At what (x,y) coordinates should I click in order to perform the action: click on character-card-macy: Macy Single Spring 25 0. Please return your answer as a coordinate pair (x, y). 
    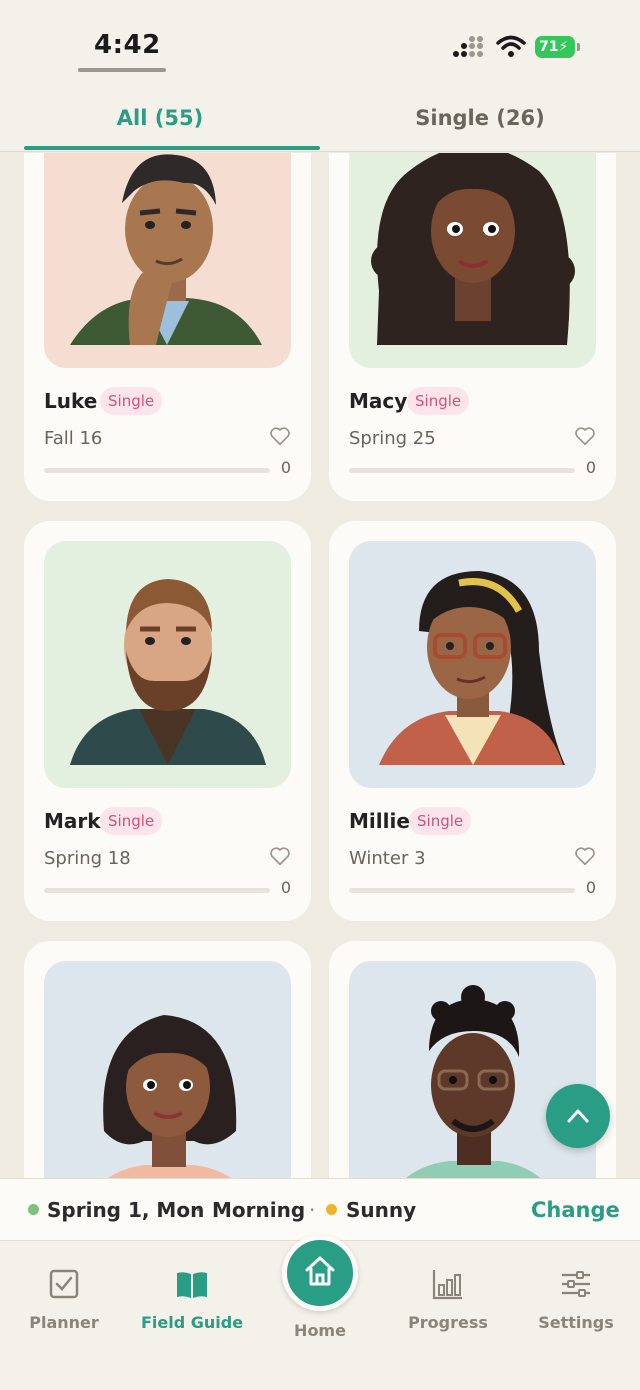
    Looking at the image, I should click on (472, 327).